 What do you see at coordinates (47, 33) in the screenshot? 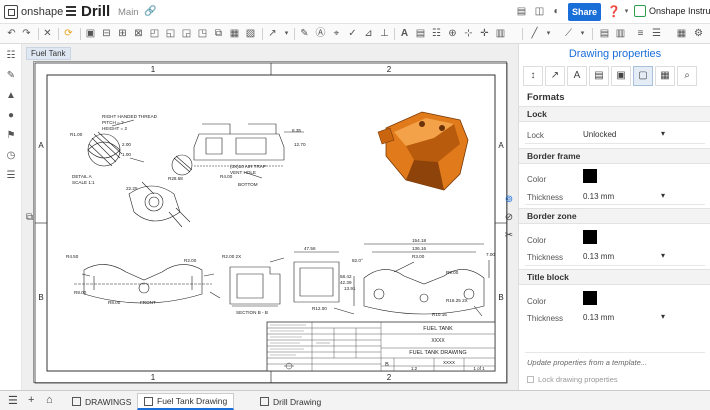
I see `cancel-icon: ✕` at bounding box center [47, 33].